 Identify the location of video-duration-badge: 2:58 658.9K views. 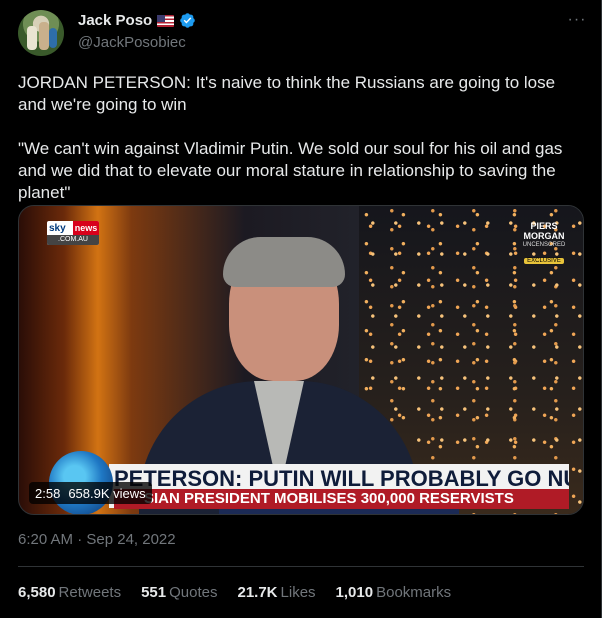
(90, 493).